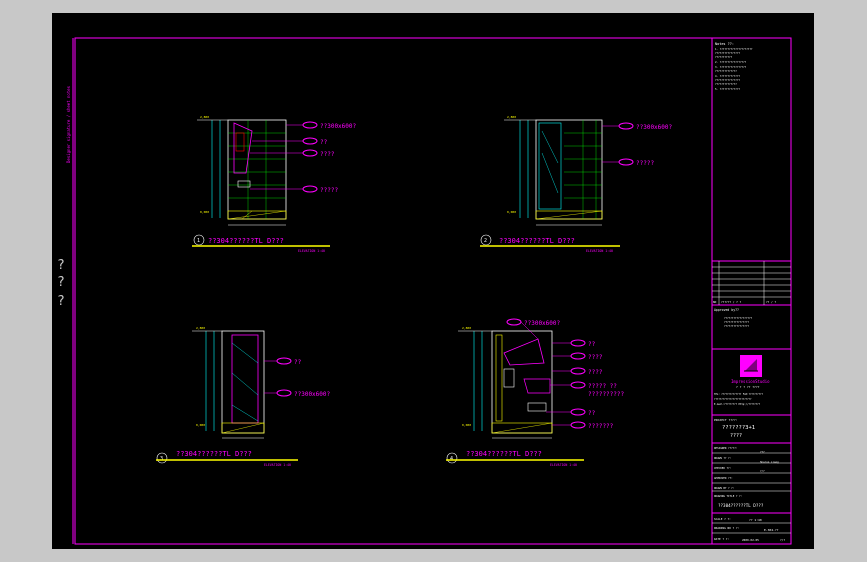 Image resolution: width=867 pixels, height=562 pixels. What do you see at coordinates (601, 426) in the screenshot?
I see `callout-8: ???????` at bounding box center [601, 426].